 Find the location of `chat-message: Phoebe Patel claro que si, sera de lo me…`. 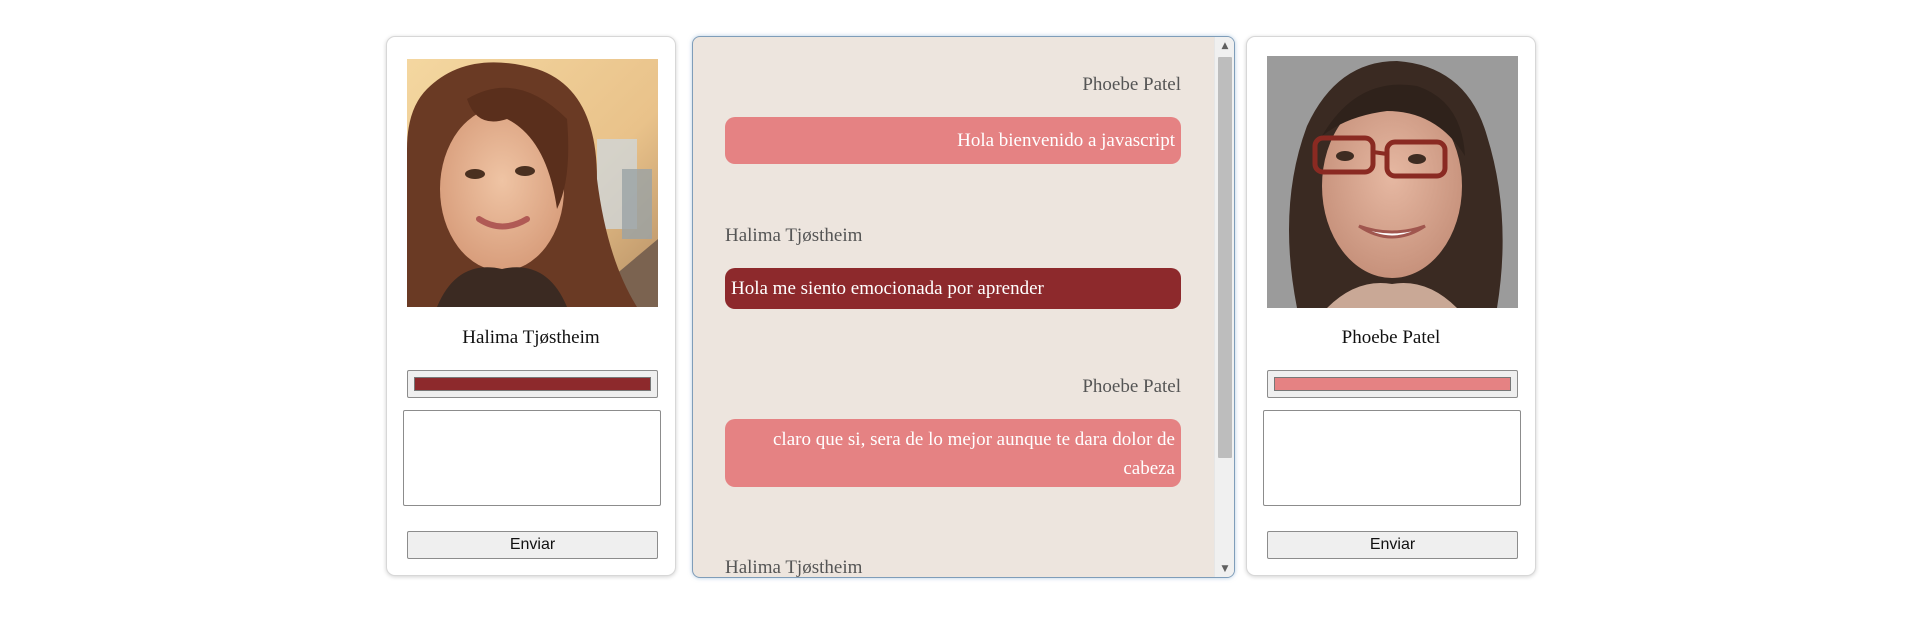

chat-message: Phoebe Patel claro que si, sera de lo me… is located at coordinates (953, 431).